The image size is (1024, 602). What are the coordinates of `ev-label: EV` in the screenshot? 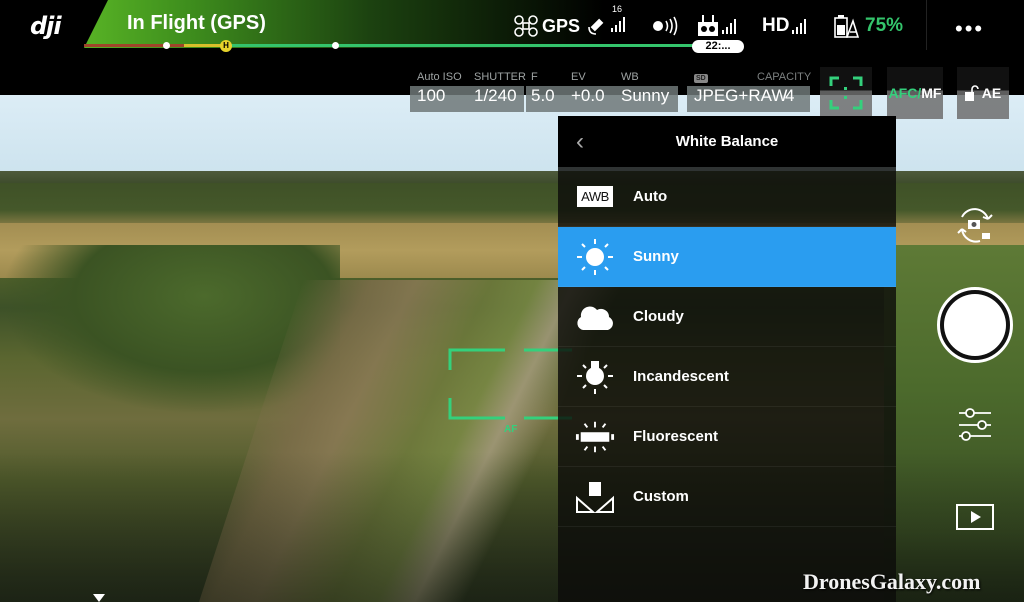 It's located at (578, 77).